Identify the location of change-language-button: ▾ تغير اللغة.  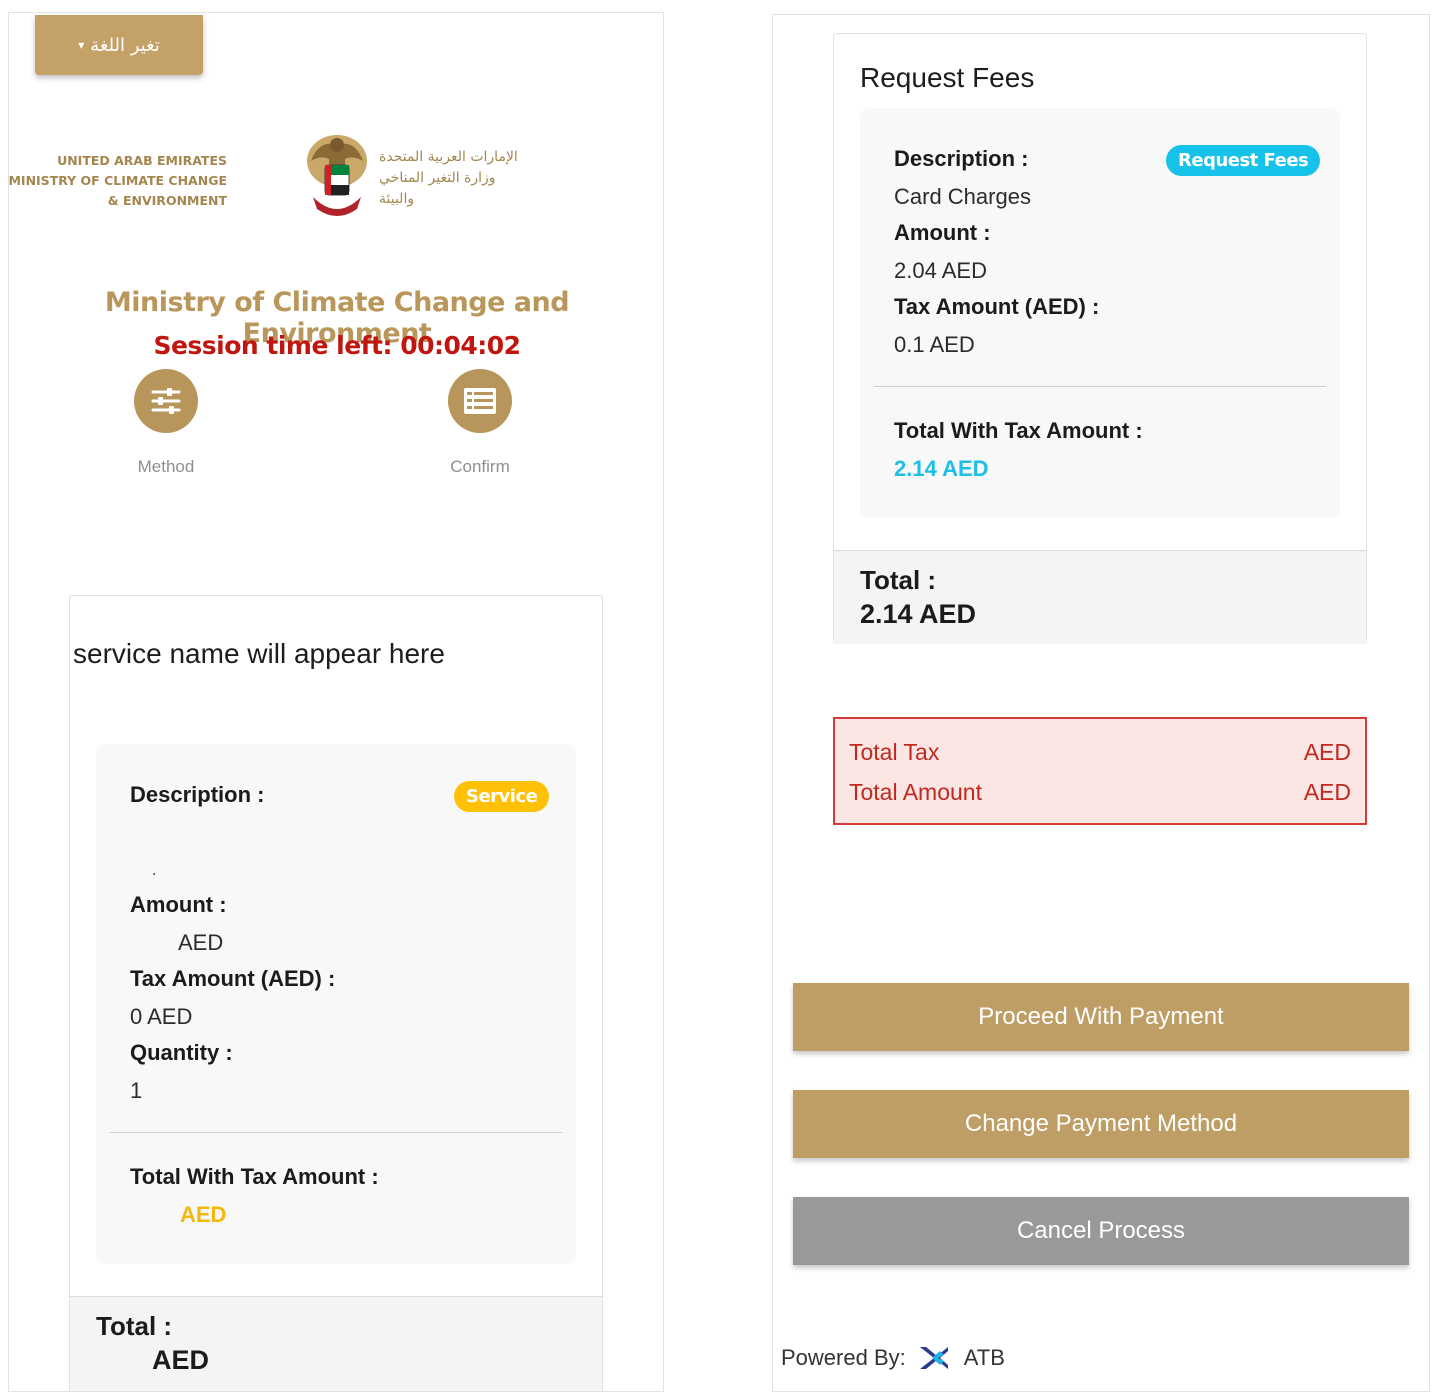
(119, 45).